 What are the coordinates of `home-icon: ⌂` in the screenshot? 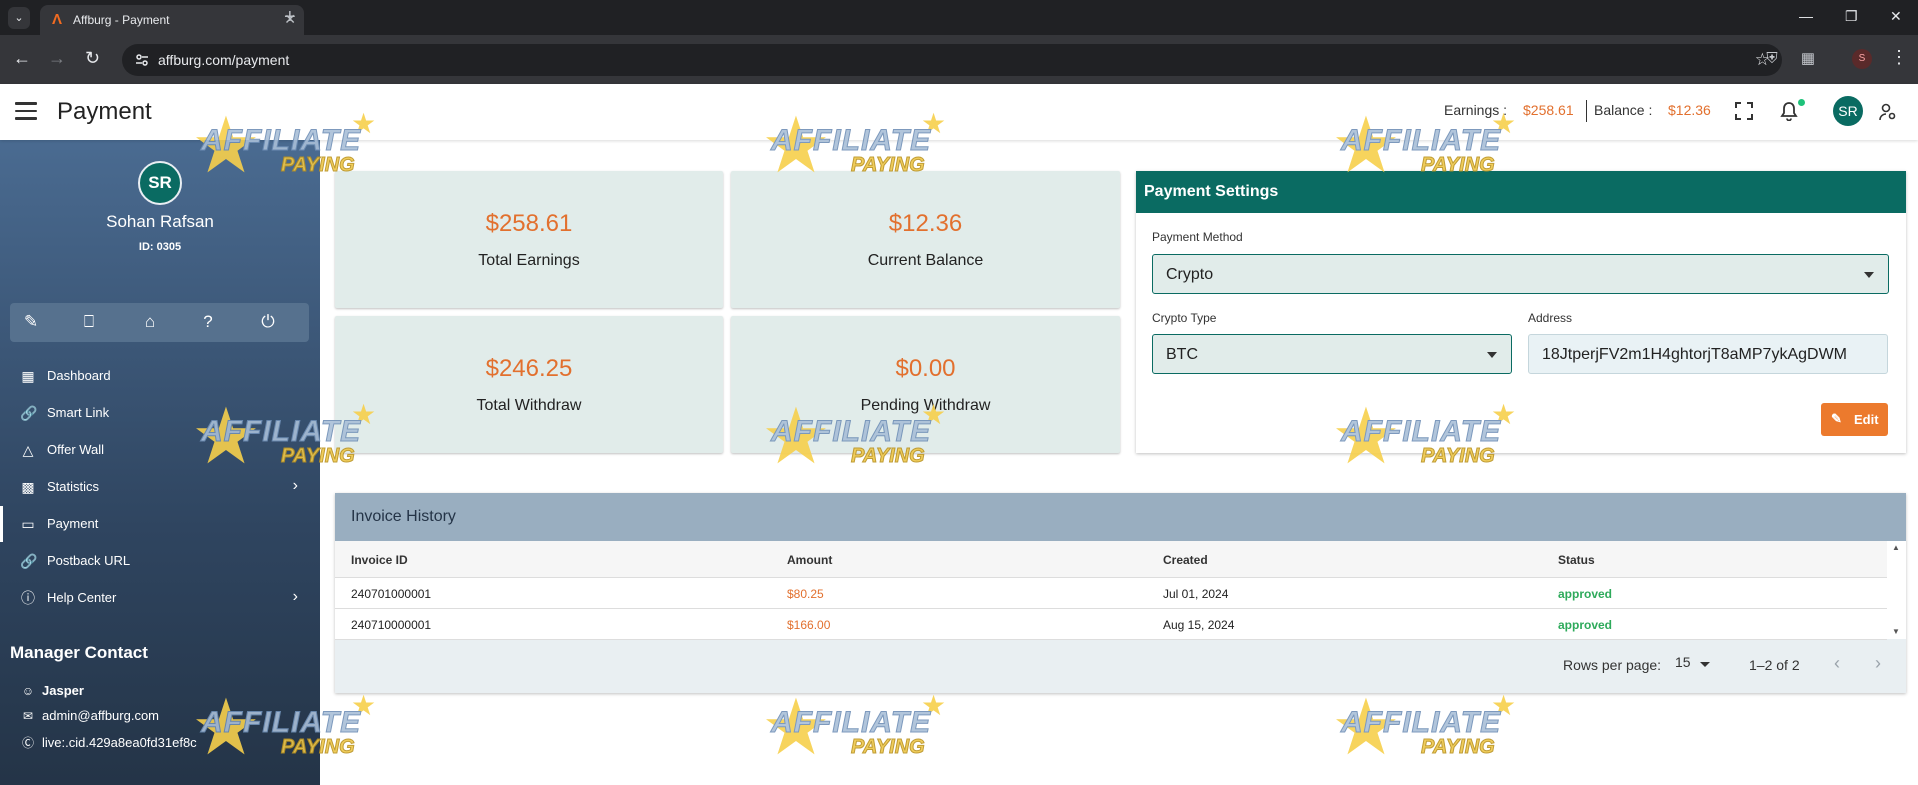 It's located at (150, 322).